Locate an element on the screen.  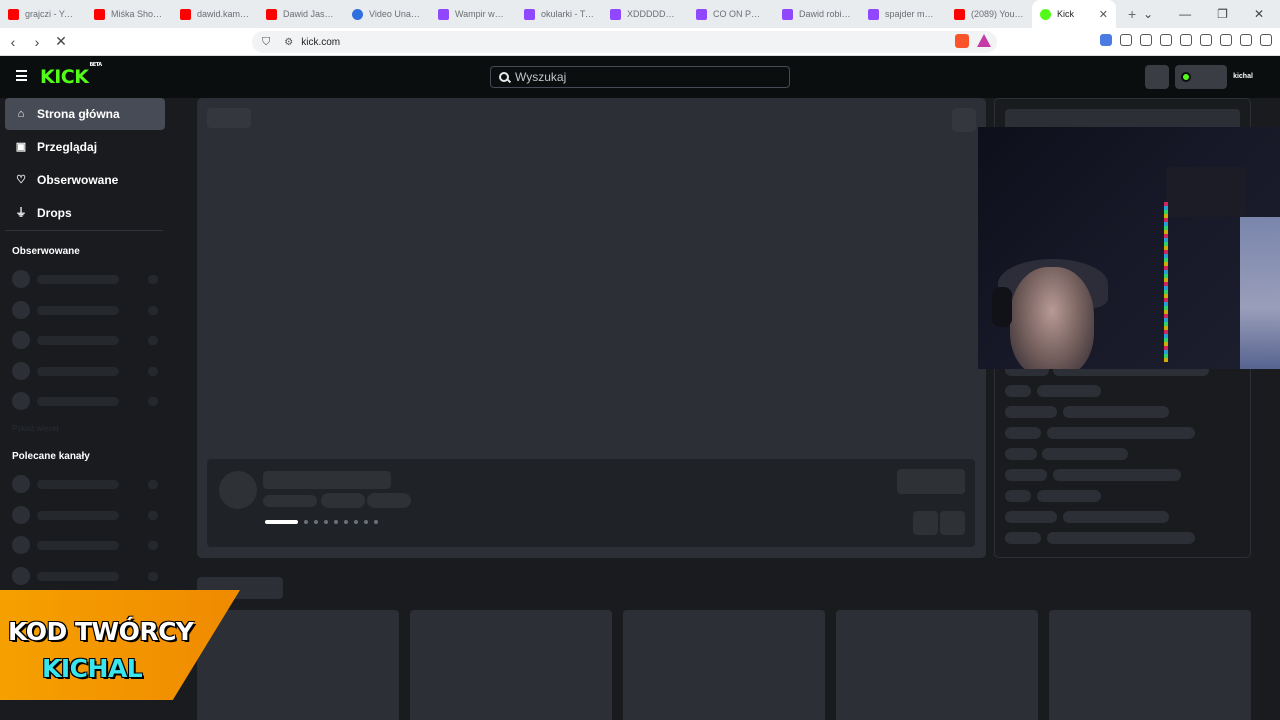
back-icon: ‹ is located at coordinates (13, 42).